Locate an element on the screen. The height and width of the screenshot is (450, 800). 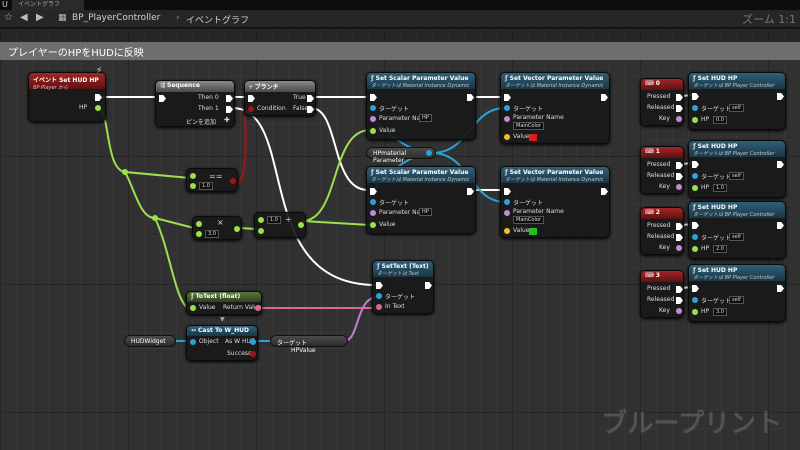
totext-expand-icon: ▼ is located at coordinates (222, 319).